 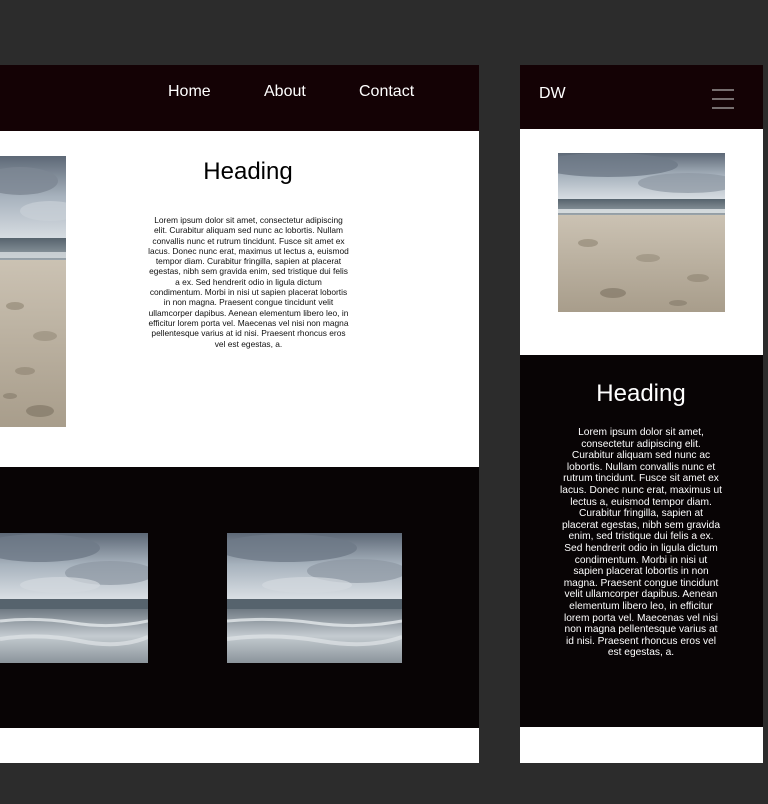 I want to click on hero-beach-image, so click(x=33, y=291).